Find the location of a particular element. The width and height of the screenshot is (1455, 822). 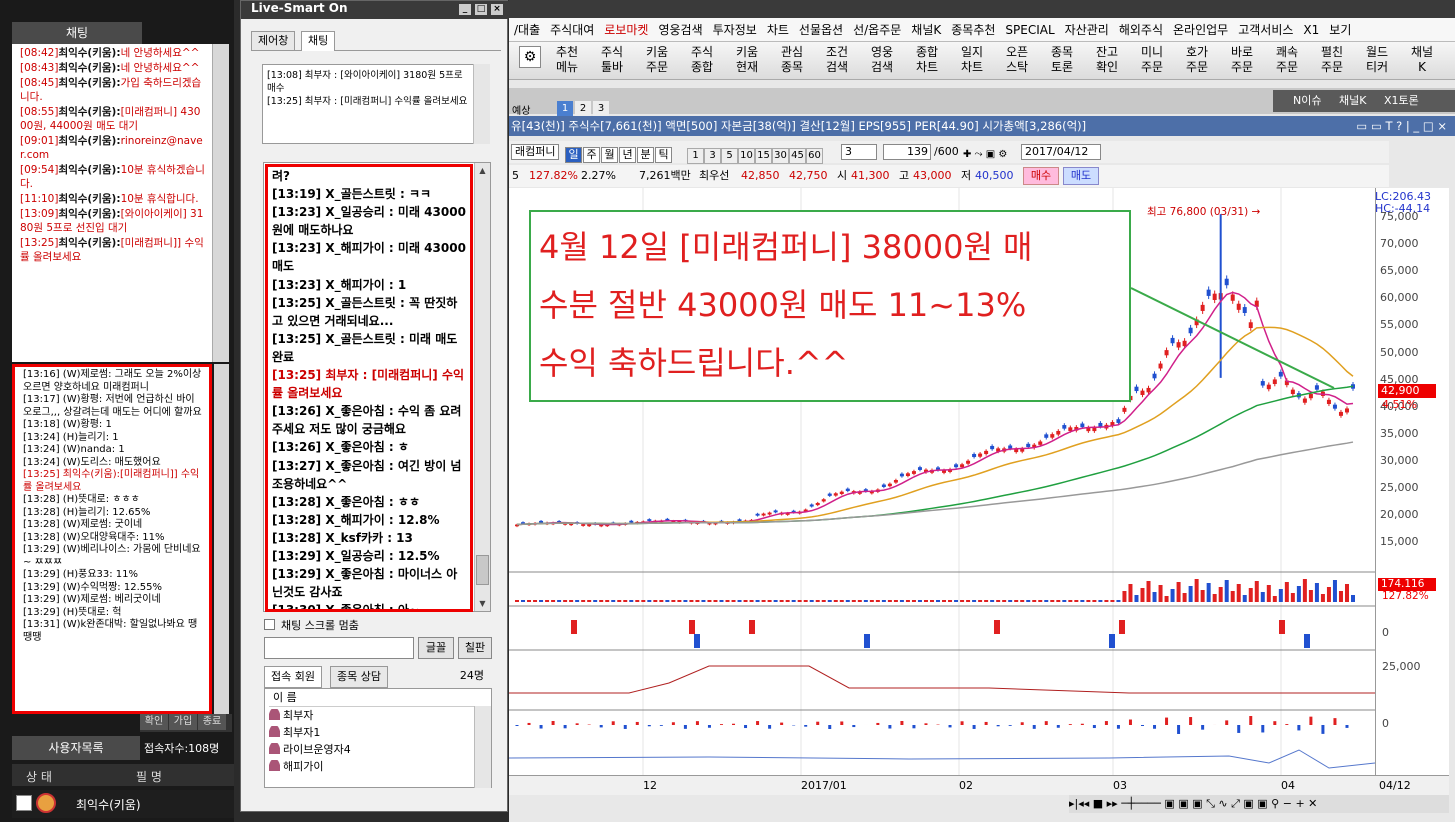

tab-number-1: 1 is located at coordinates (565, 108).